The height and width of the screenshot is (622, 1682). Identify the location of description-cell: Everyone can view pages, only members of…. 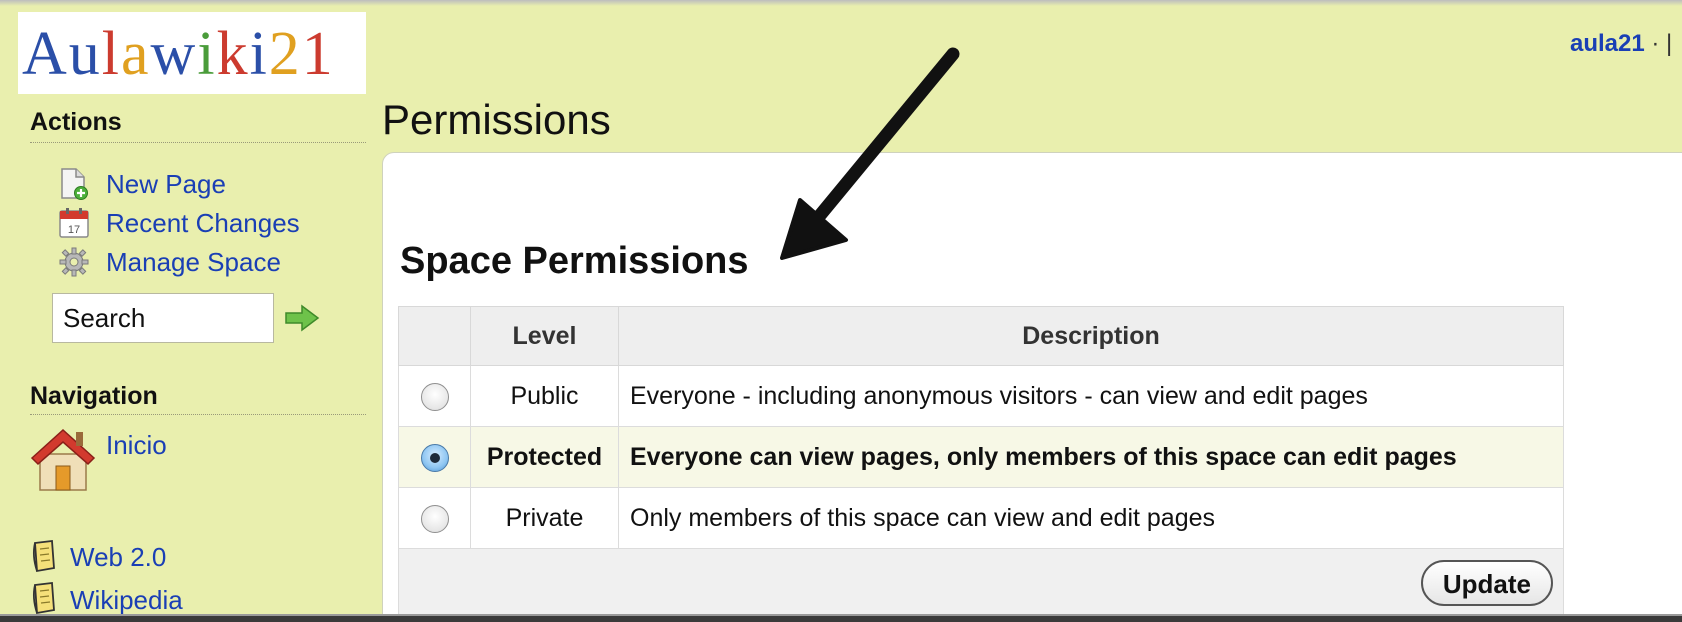
(1091, 457).